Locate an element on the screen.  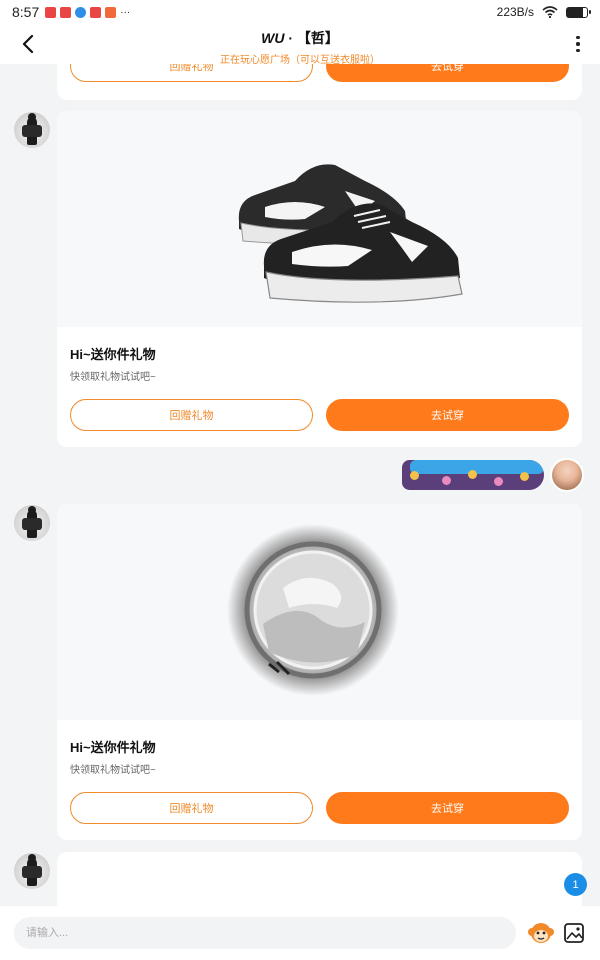
my-avatar is located at coordinates (567, 475).